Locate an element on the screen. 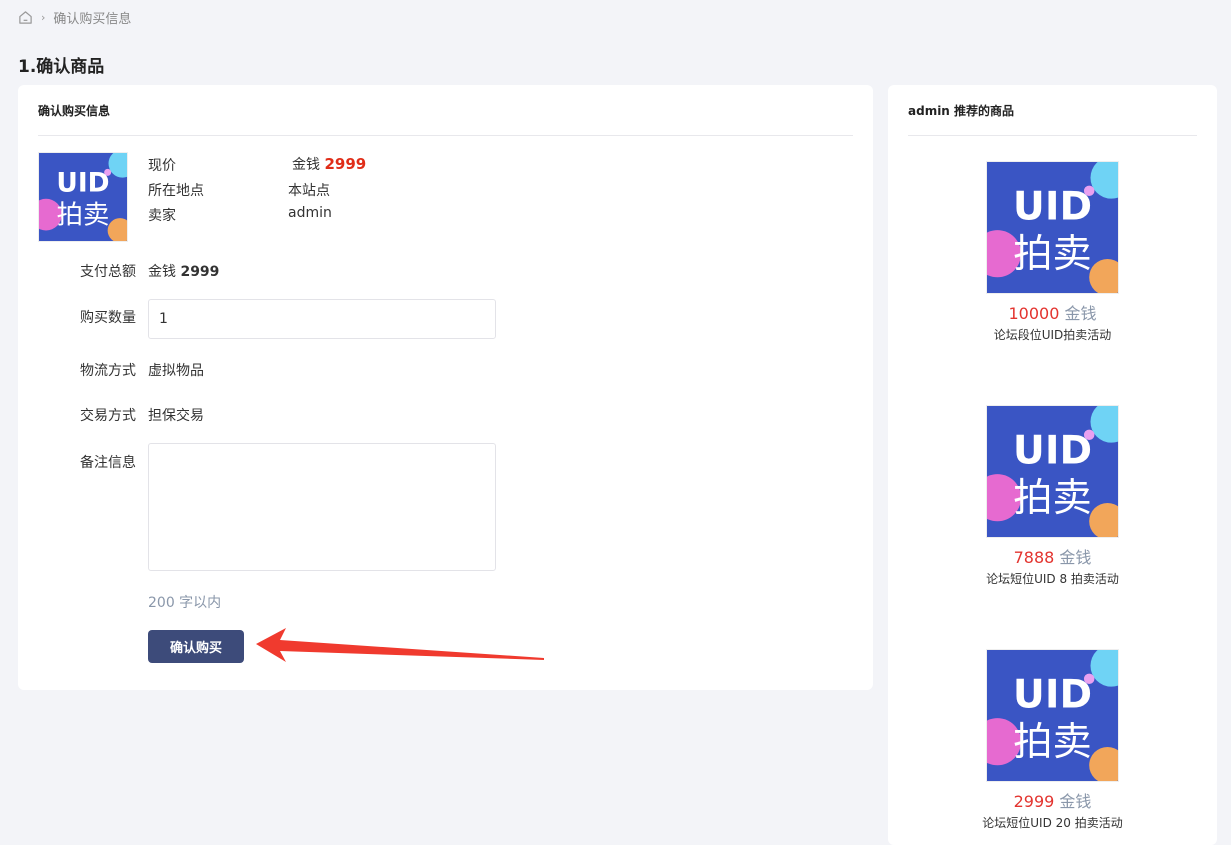  confirm-purchase-button: 确认购买 is located at coordinates (196, 646).